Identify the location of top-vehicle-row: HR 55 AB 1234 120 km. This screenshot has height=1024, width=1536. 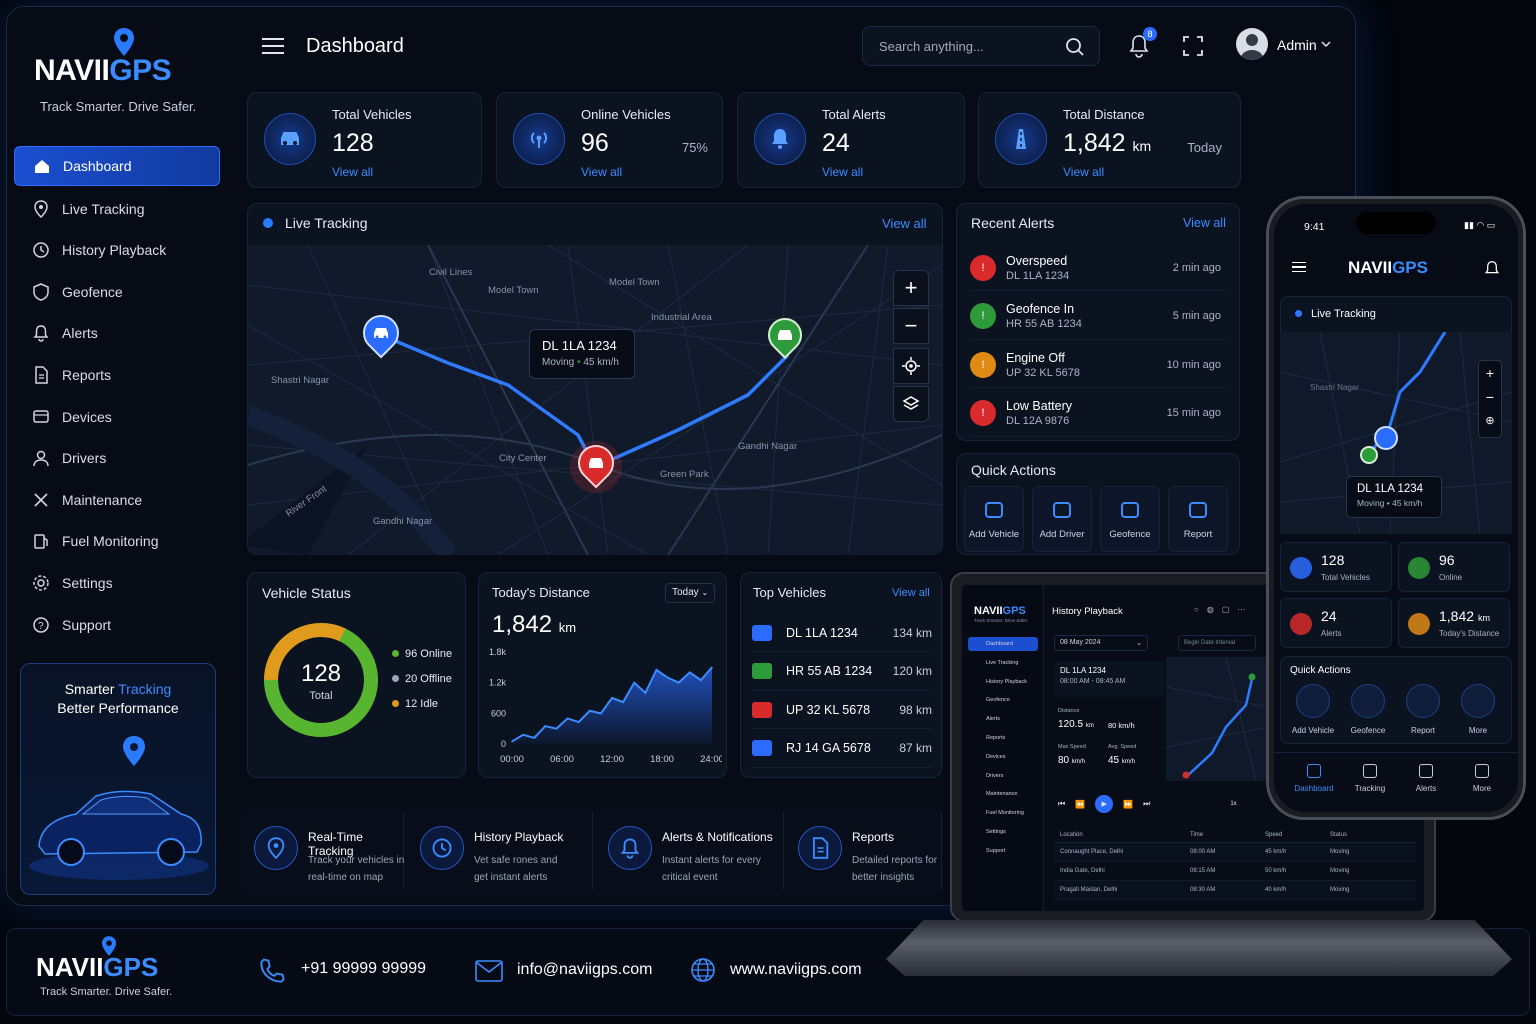
(842, 672).